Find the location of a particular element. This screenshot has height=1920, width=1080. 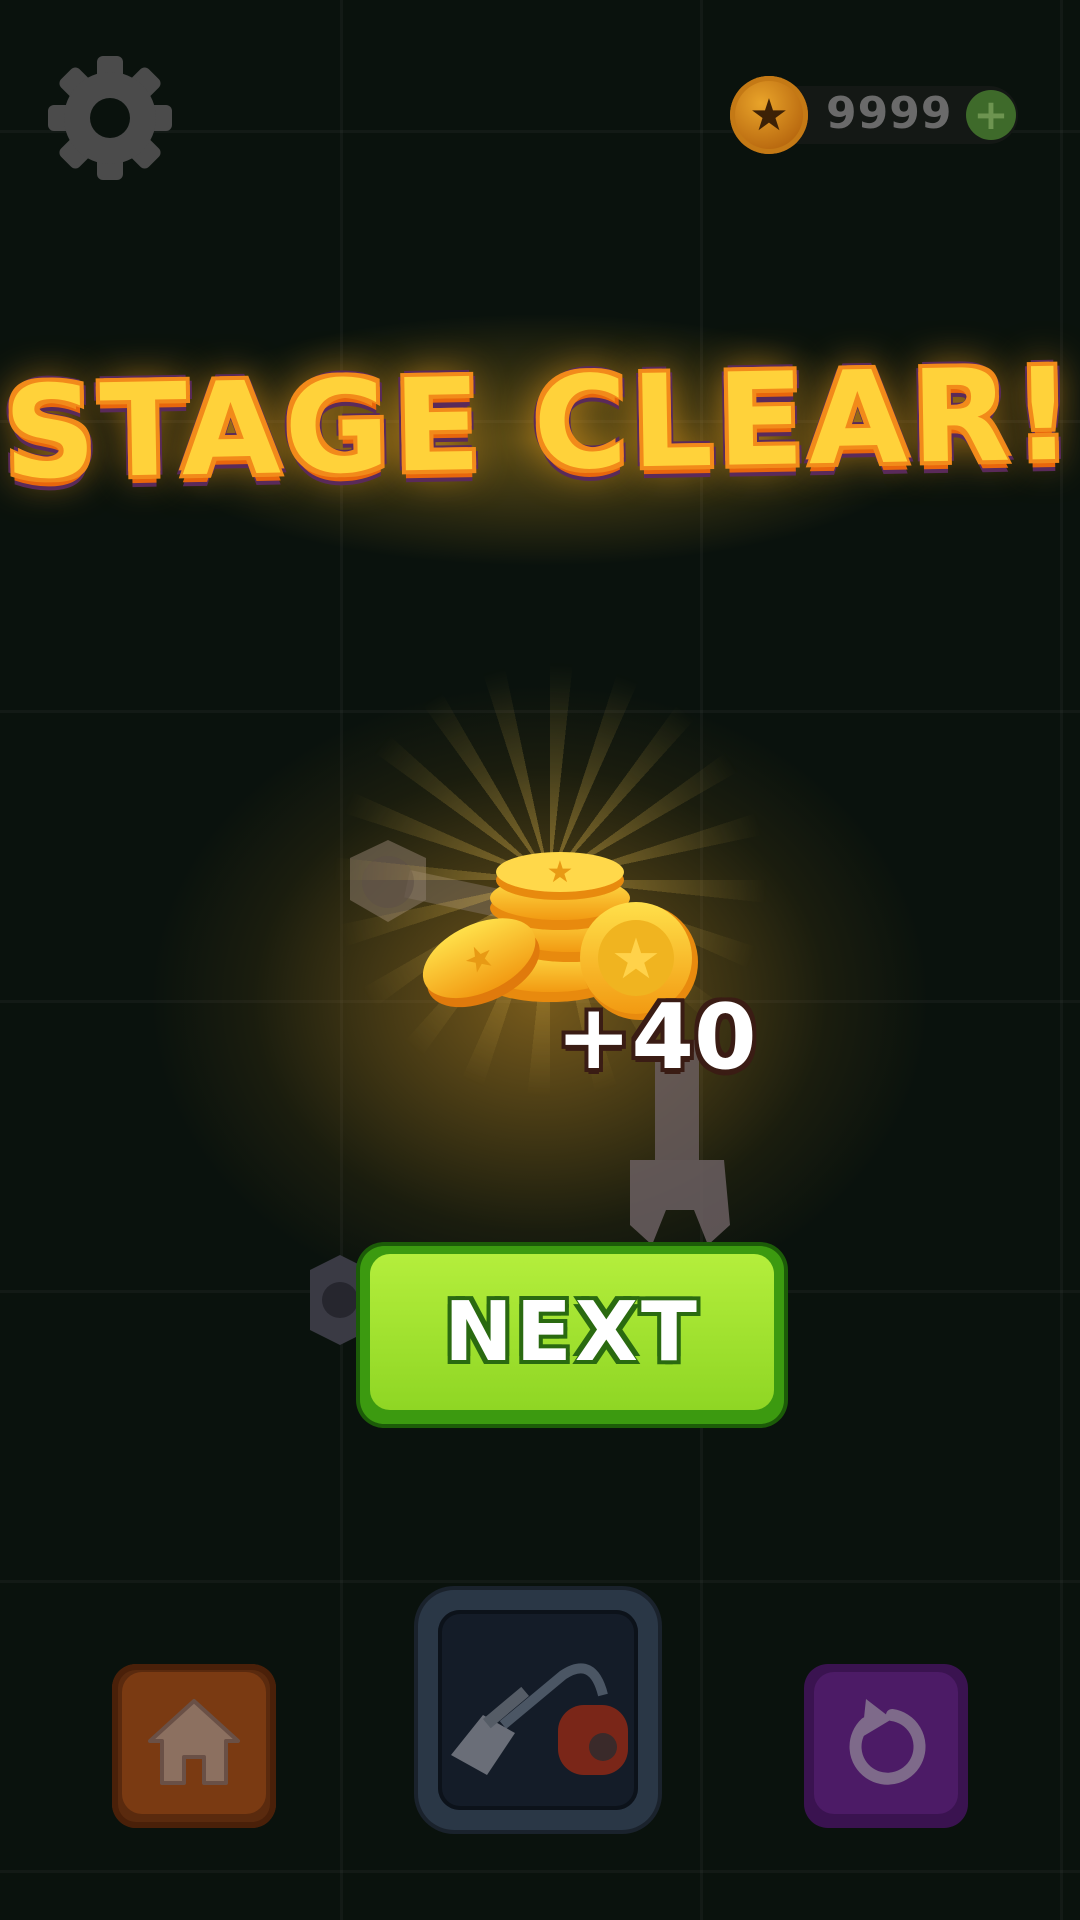

add-coins-button: + is located at coordinates (991, 115).